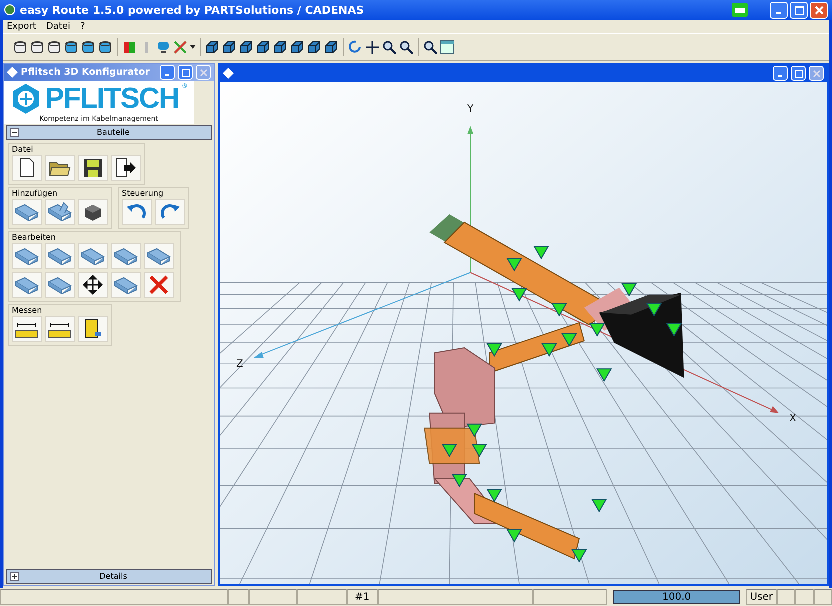  I want to click on section-header: Bauteile, so click(109, 132).